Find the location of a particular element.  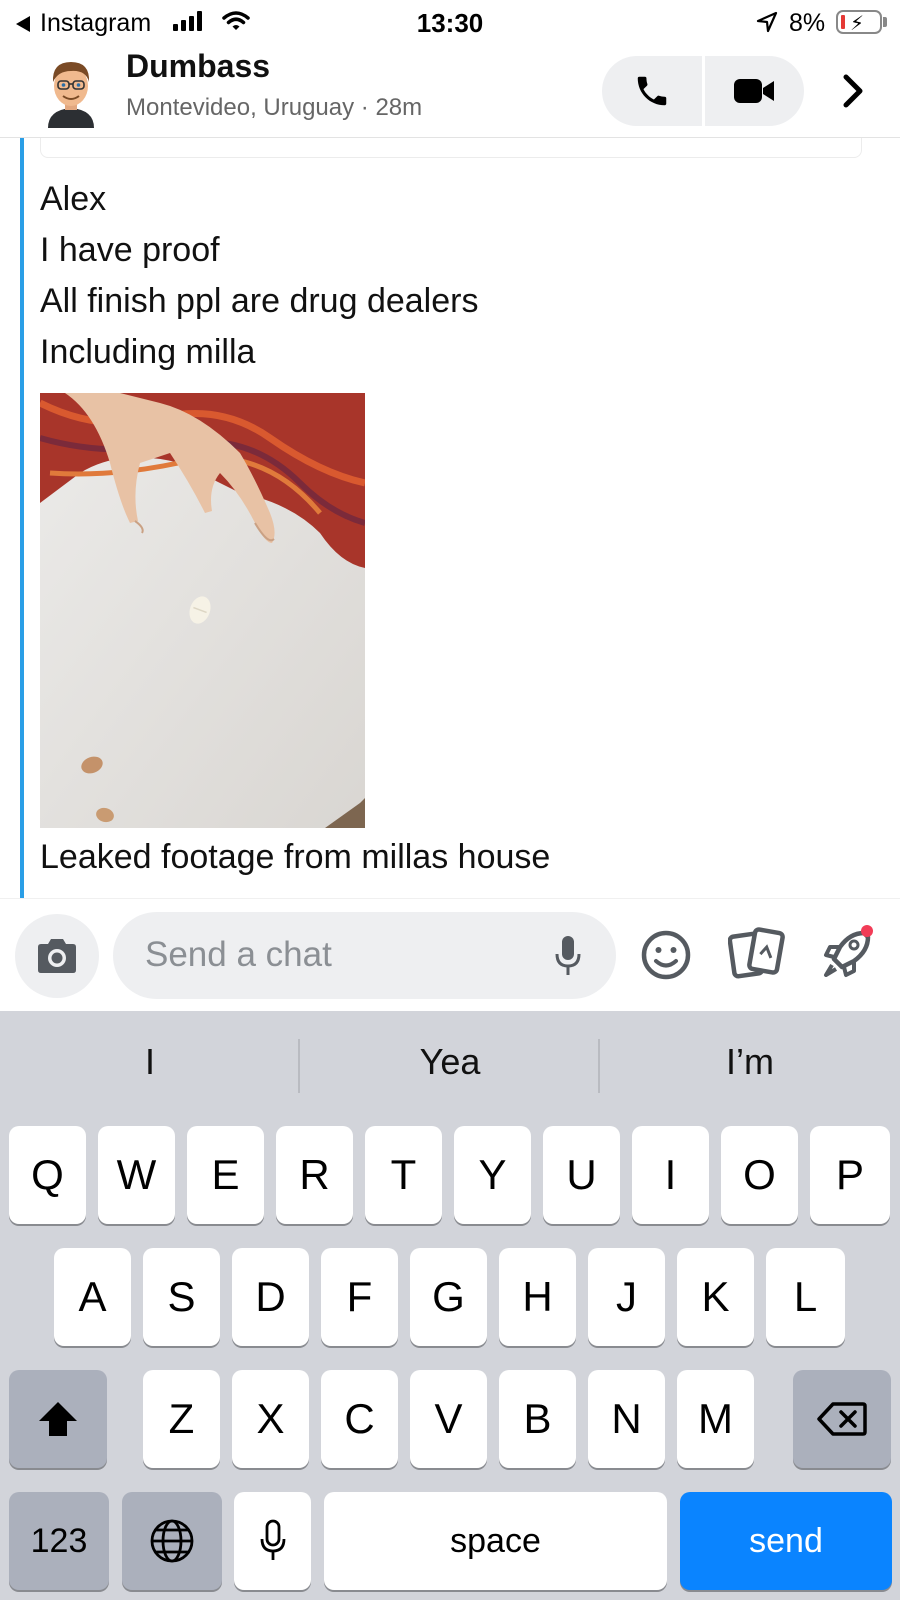

avatar is located at coordinates (71, 91).